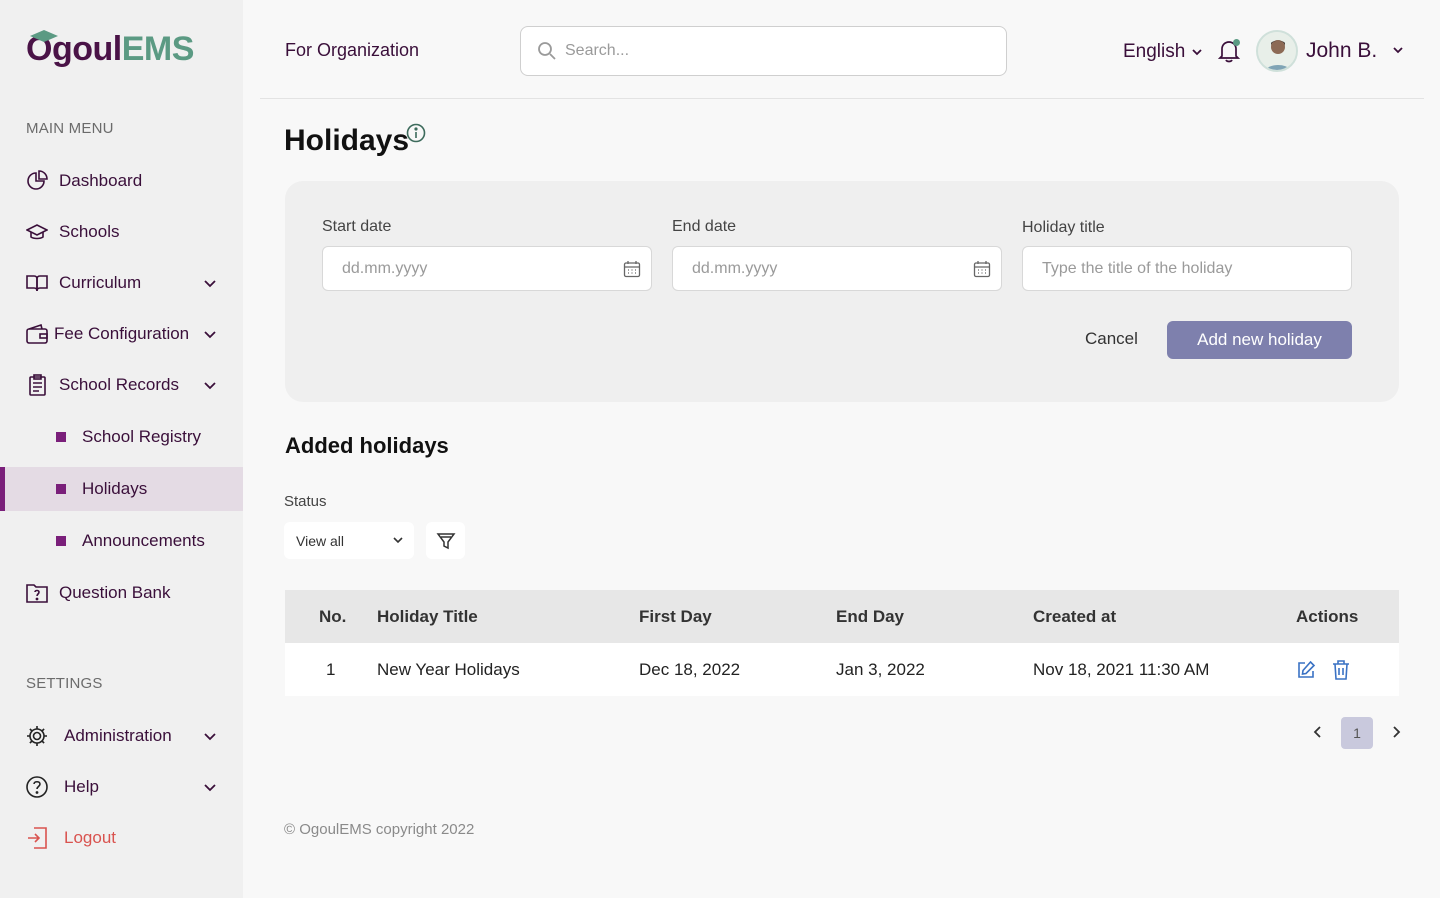 This screenshot has height=898, width=1440. I want to click on sidebar-item-dashboard: Dashboard, so click(121, 181).